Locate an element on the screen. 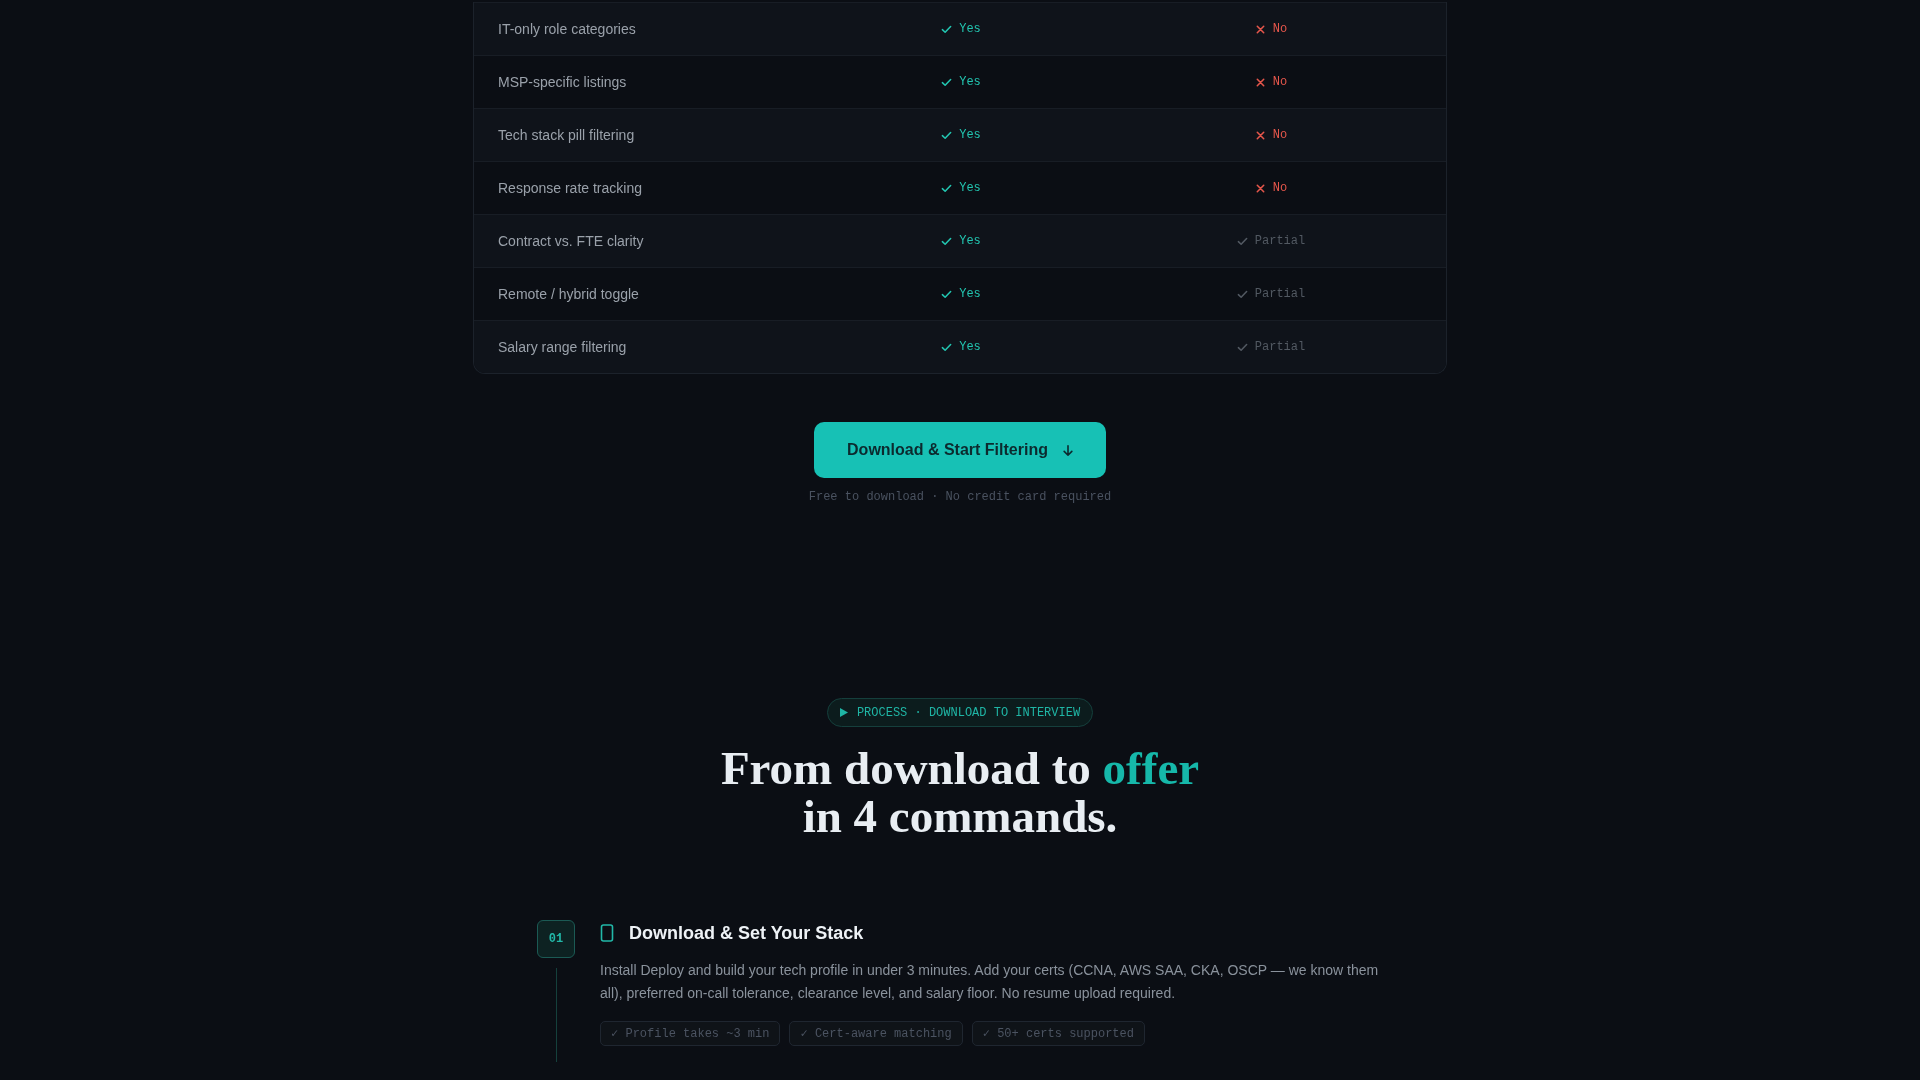 The height and width of the screenshot is (1080, 1920). step-description: Install Deploy and build your tech profile in under 3 minutes. Add your certs (CCNA, AWS SAA, CKA, OSCP — we know them all), preferred on-call tolerance, clearance level, and salary floor. No resume upload required. is located at coordinates (990, 982).